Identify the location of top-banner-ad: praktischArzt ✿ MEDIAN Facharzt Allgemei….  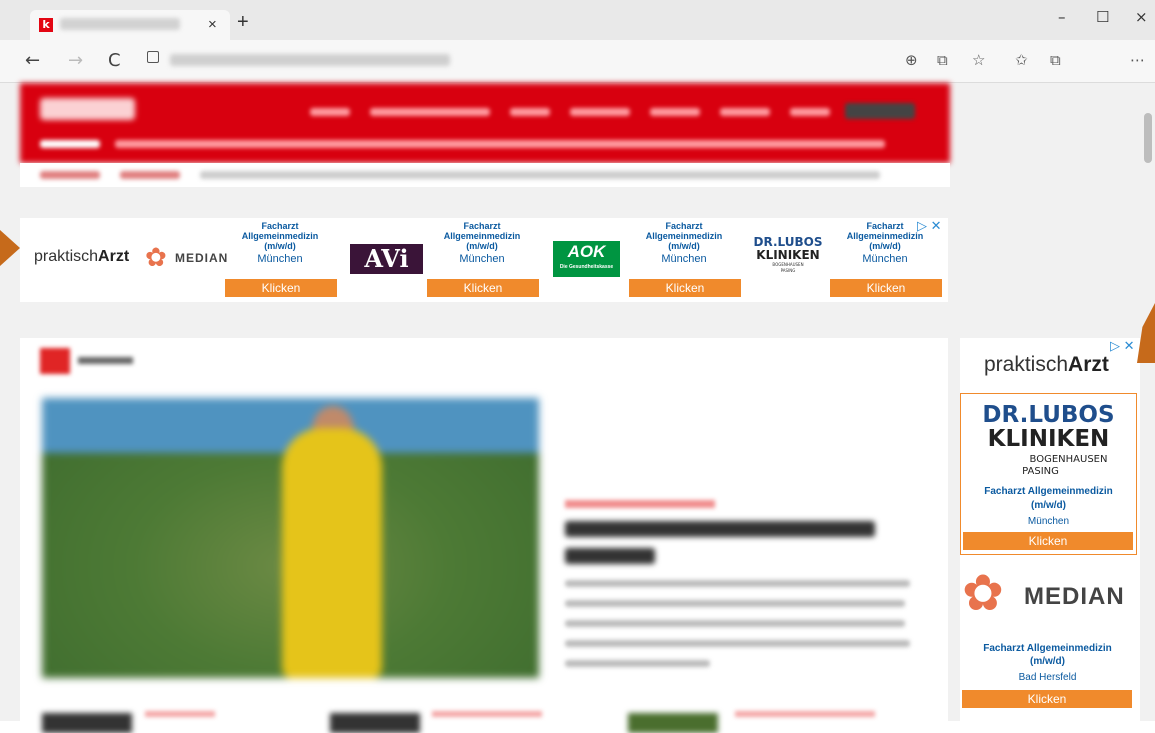
(484, 260).